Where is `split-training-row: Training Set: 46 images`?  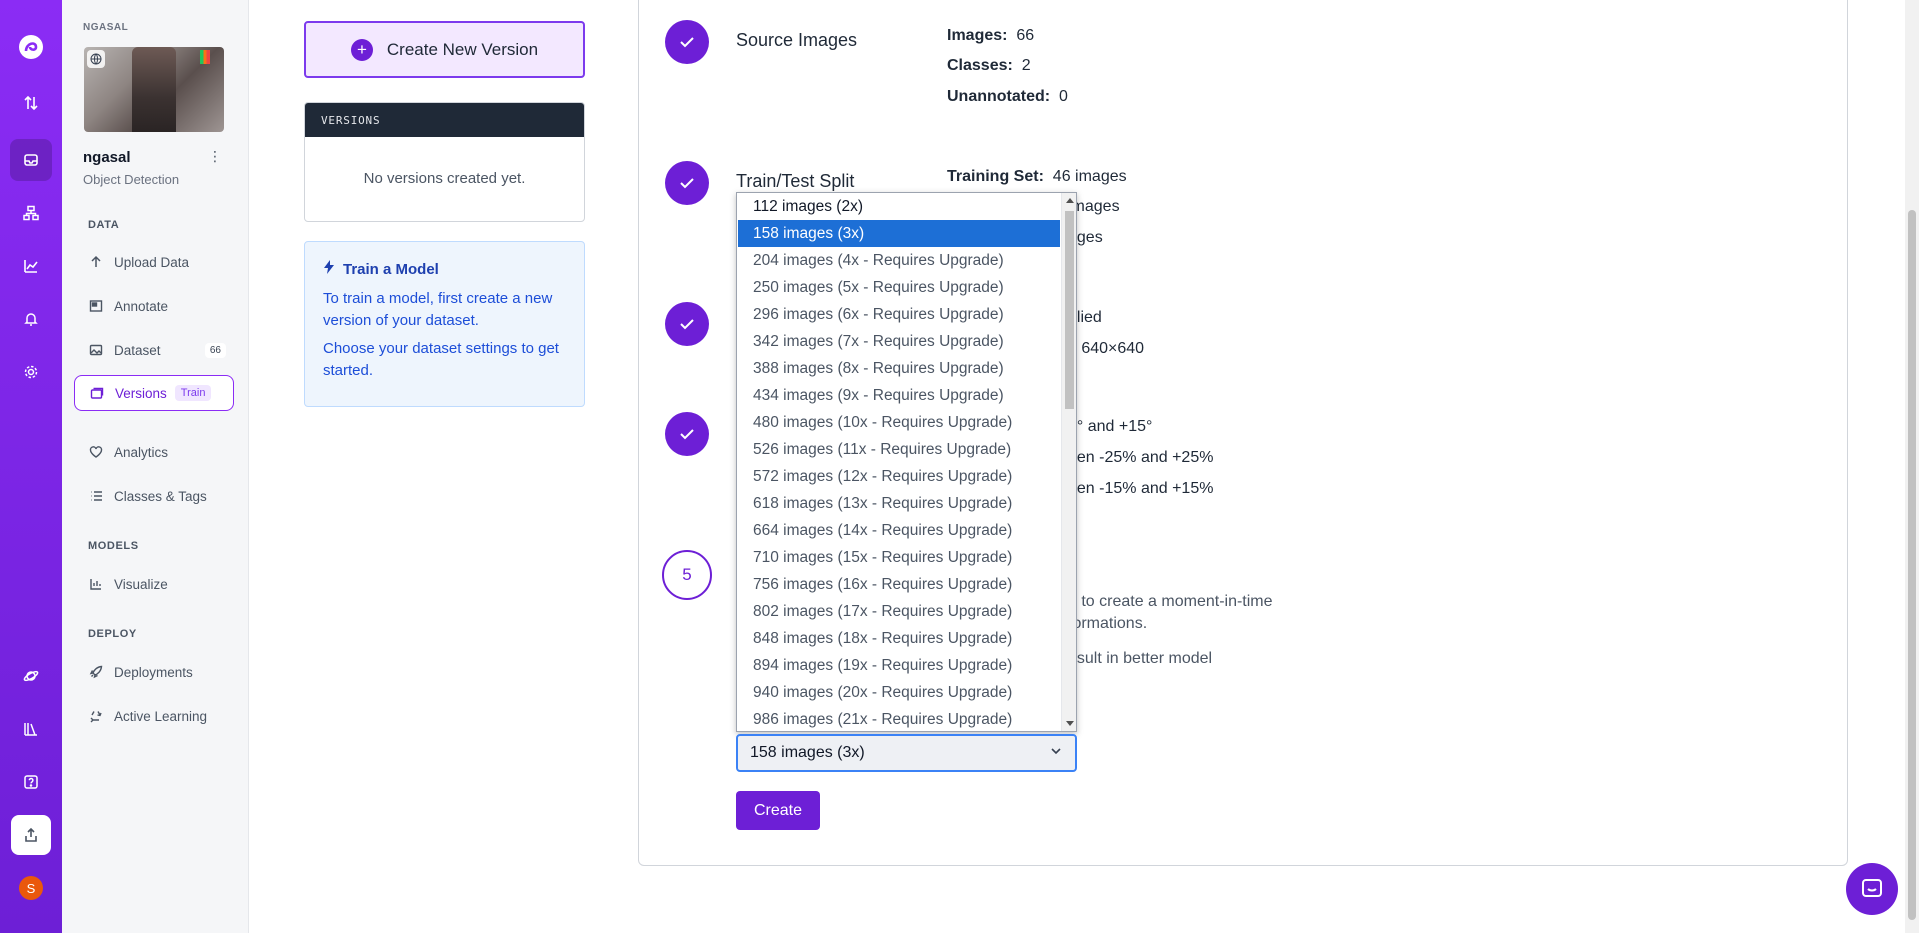 split-training-row: Training Set: 46 images is located at coordinates (1037, 177).